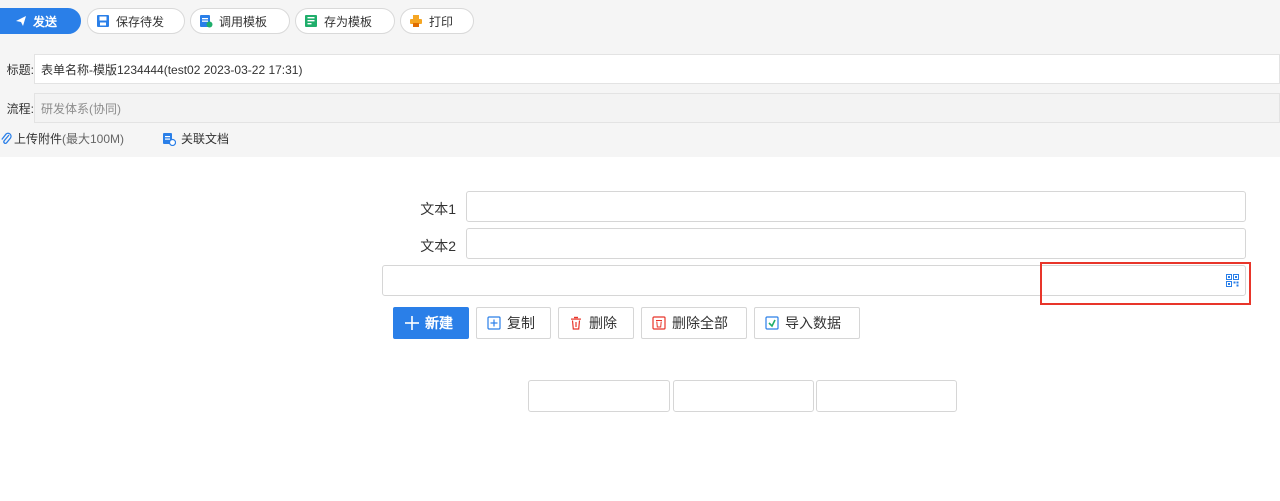 The image size is (1280, 501). I want to click on flow-row: 流程: 研发体系(协同), so click(640, 108).